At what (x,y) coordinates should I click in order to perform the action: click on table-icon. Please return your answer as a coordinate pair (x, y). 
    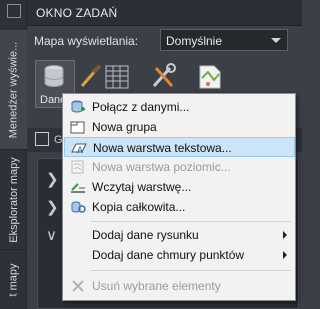
    Looking at the image, I should click on (117, 77).